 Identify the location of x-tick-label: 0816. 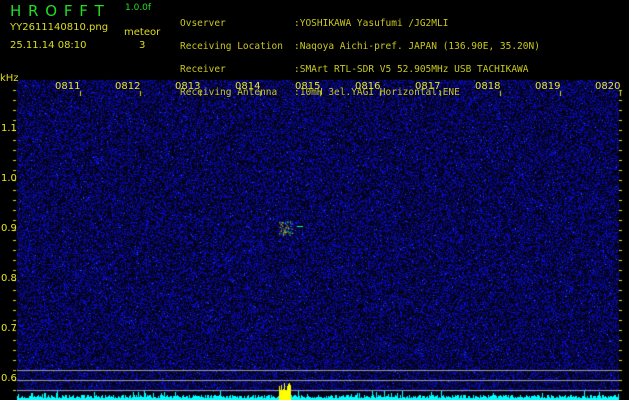
(368, 86).